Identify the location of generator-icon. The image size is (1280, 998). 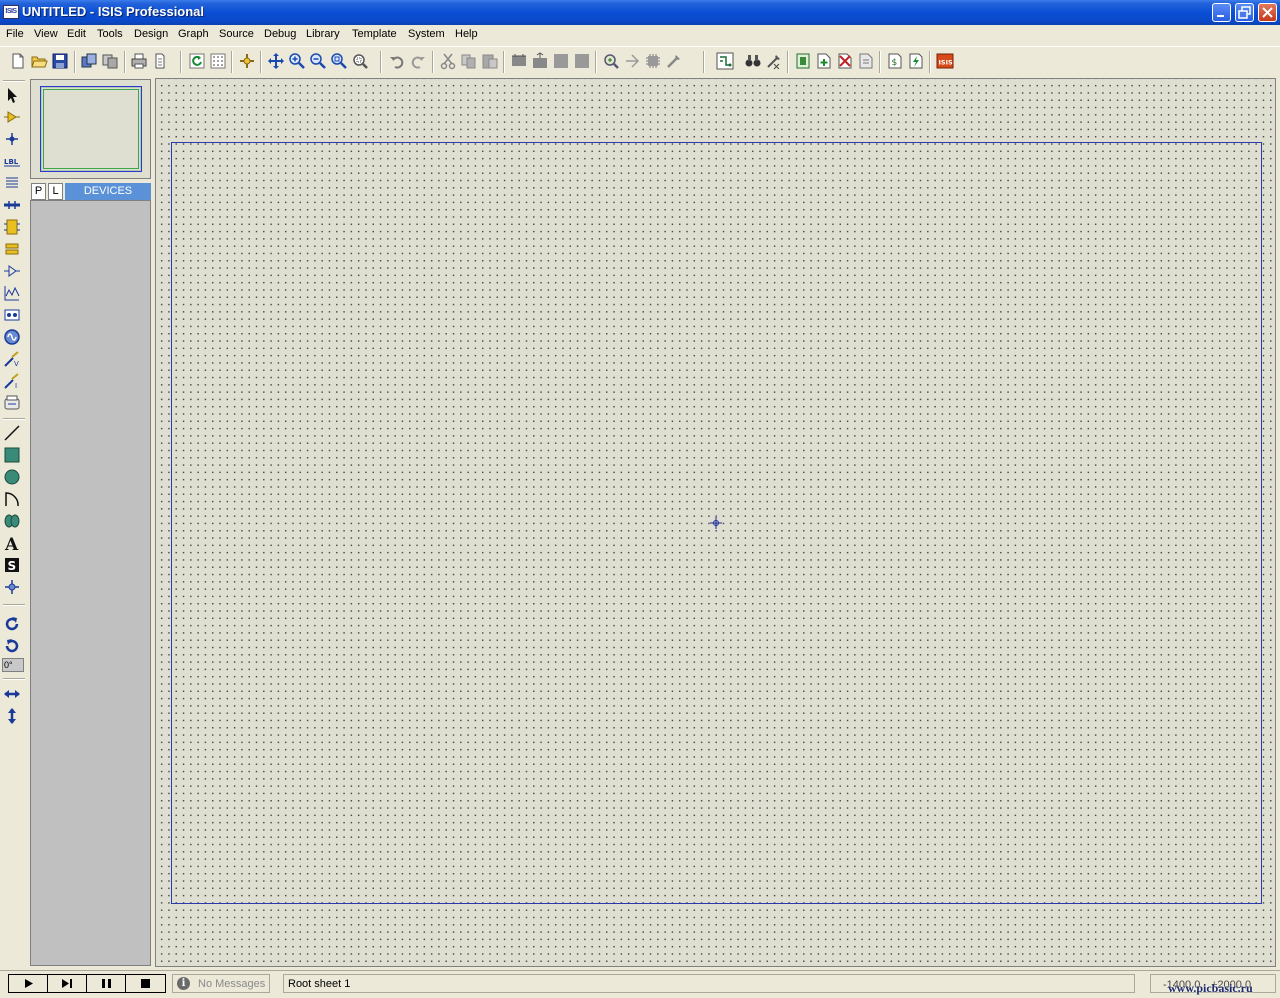
(12, 337).